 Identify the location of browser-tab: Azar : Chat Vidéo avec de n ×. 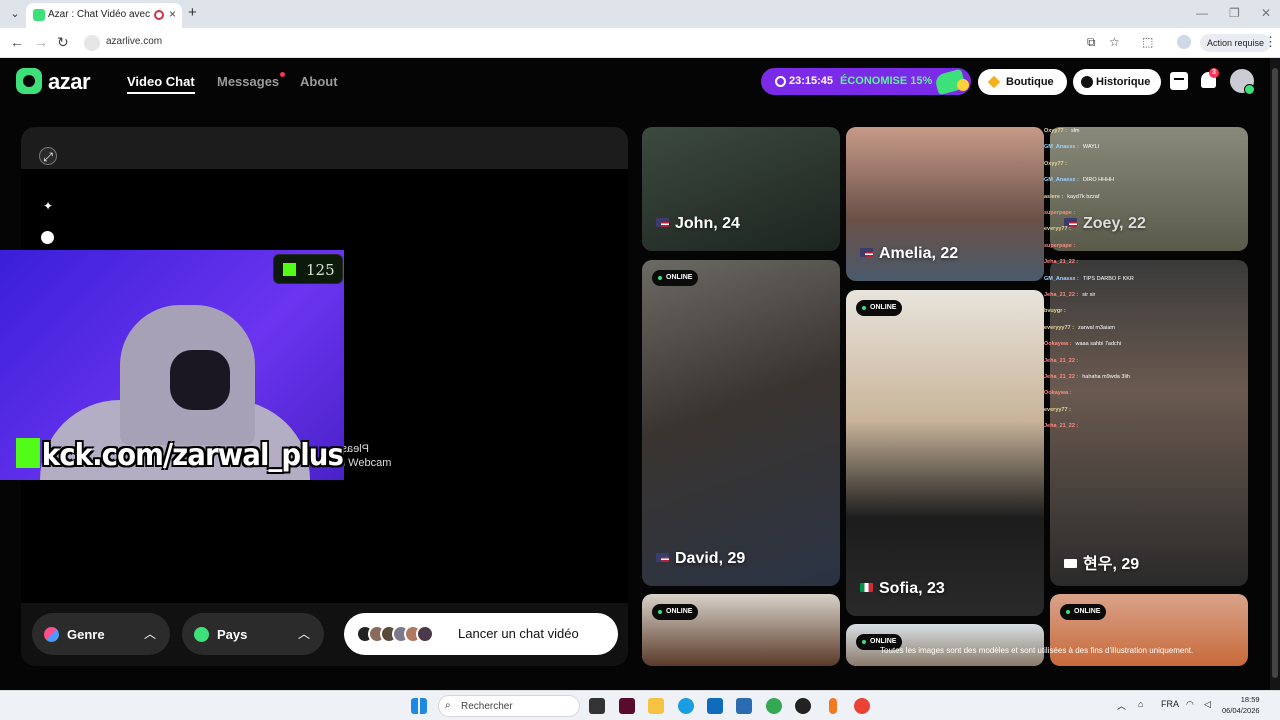
(104, 15).